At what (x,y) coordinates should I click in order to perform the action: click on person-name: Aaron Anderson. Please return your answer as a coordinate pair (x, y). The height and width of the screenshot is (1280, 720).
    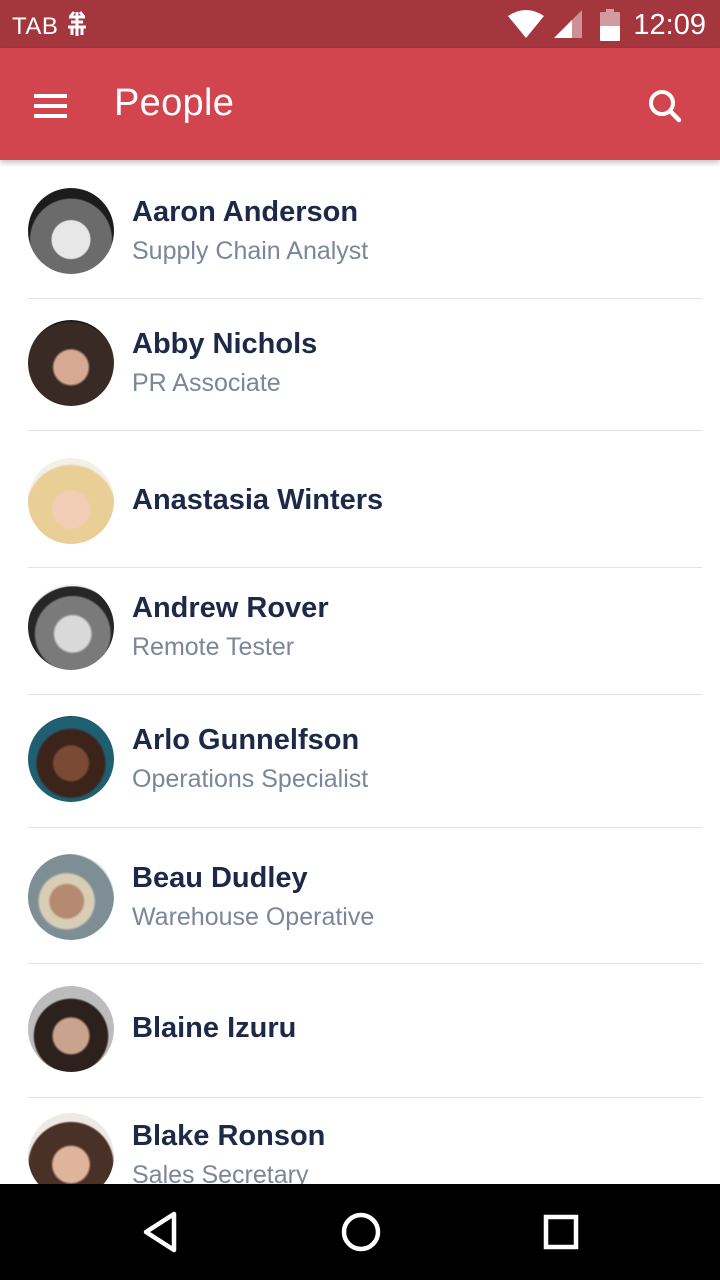
    Looking at the image, I should click on (245, 212).